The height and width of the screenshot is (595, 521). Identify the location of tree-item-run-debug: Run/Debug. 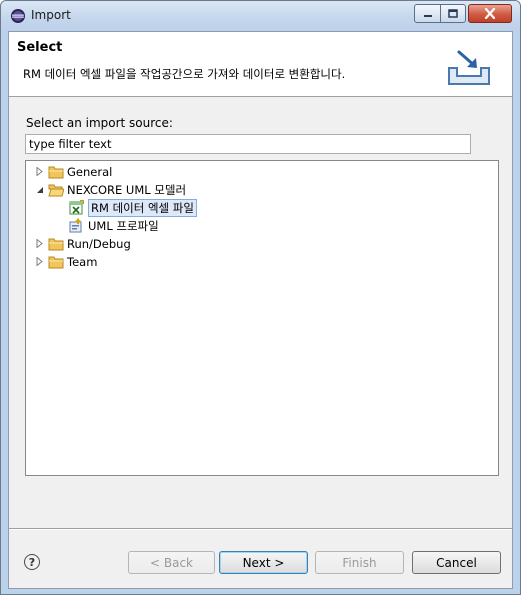
(82, 243).